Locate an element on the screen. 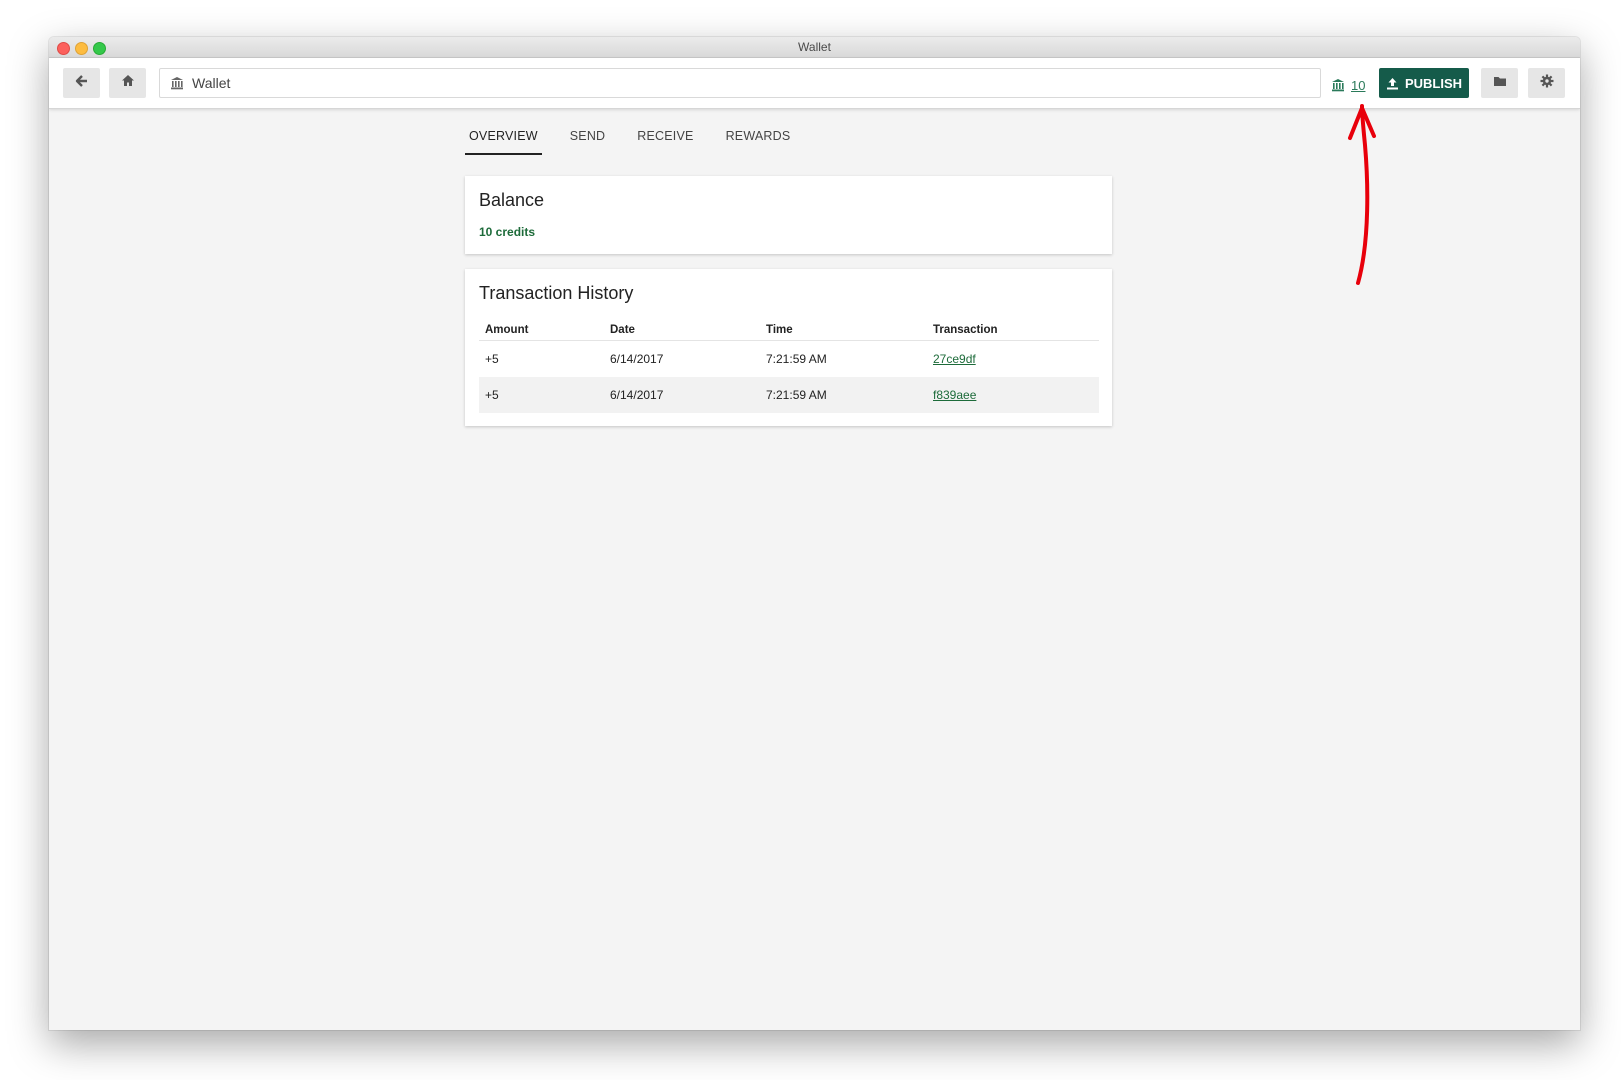 This screenshot has height=1080, width=1621. wallet-tabs: OVERVIEW SEND RECEIVE REWARDS is located at coordinates (641, 140).